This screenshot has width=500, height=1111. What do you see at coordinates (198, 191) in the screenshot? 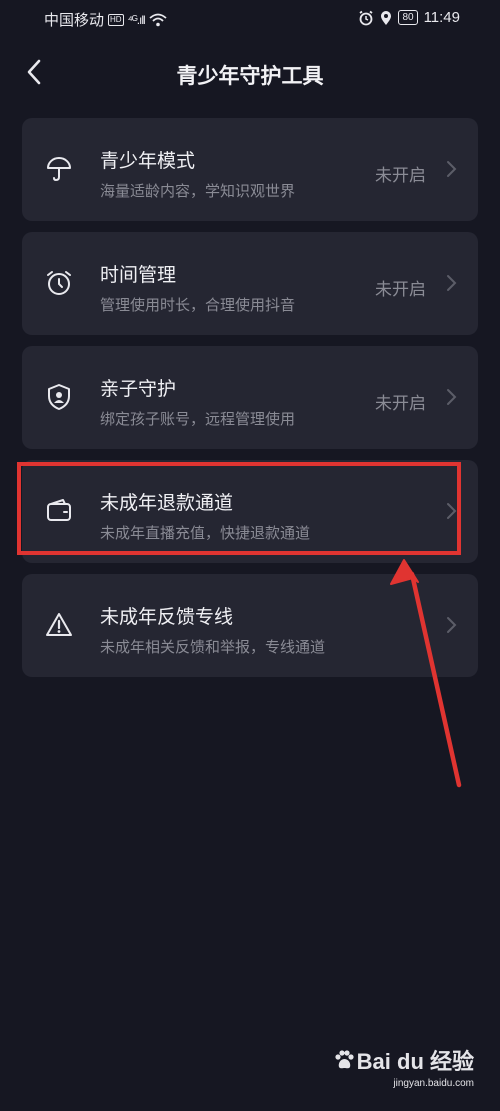
I see `menu-item-subtitle: 海量适龄内容，学知识观世界` at bounding box center [198, 191].